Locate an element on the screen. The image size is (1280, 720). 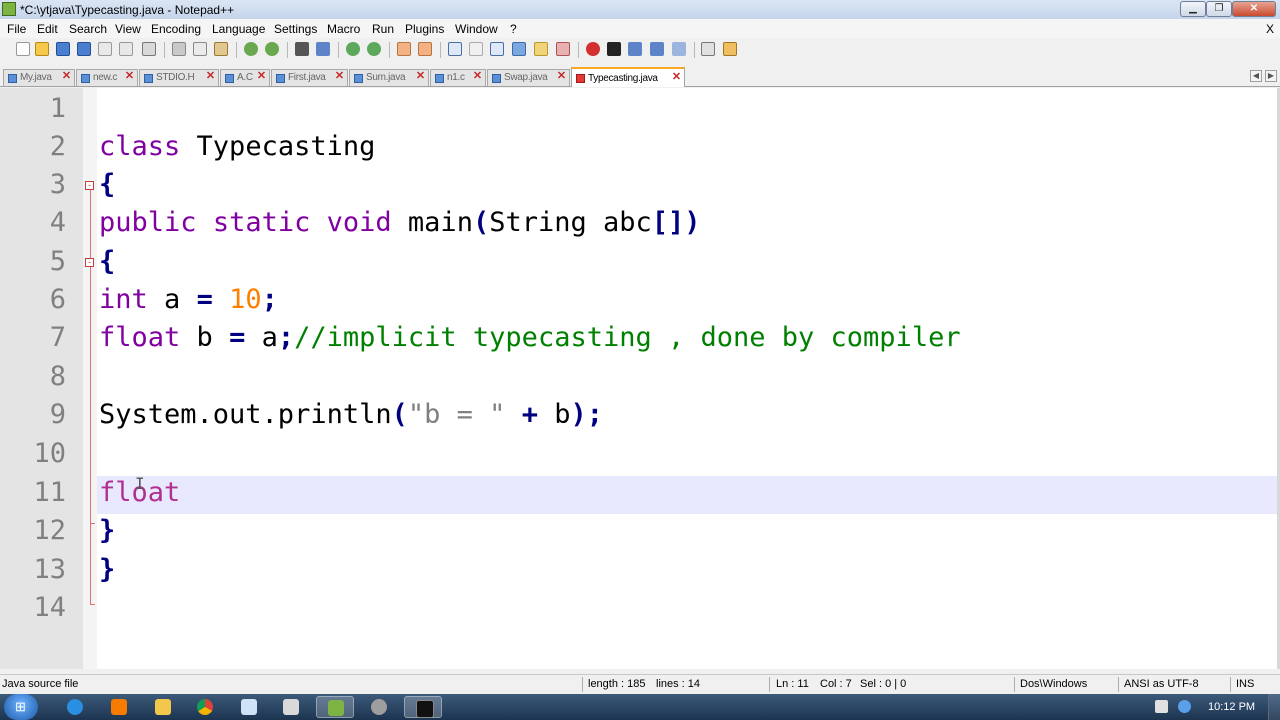
menu-language: Language is located at coordinates (238, 29).